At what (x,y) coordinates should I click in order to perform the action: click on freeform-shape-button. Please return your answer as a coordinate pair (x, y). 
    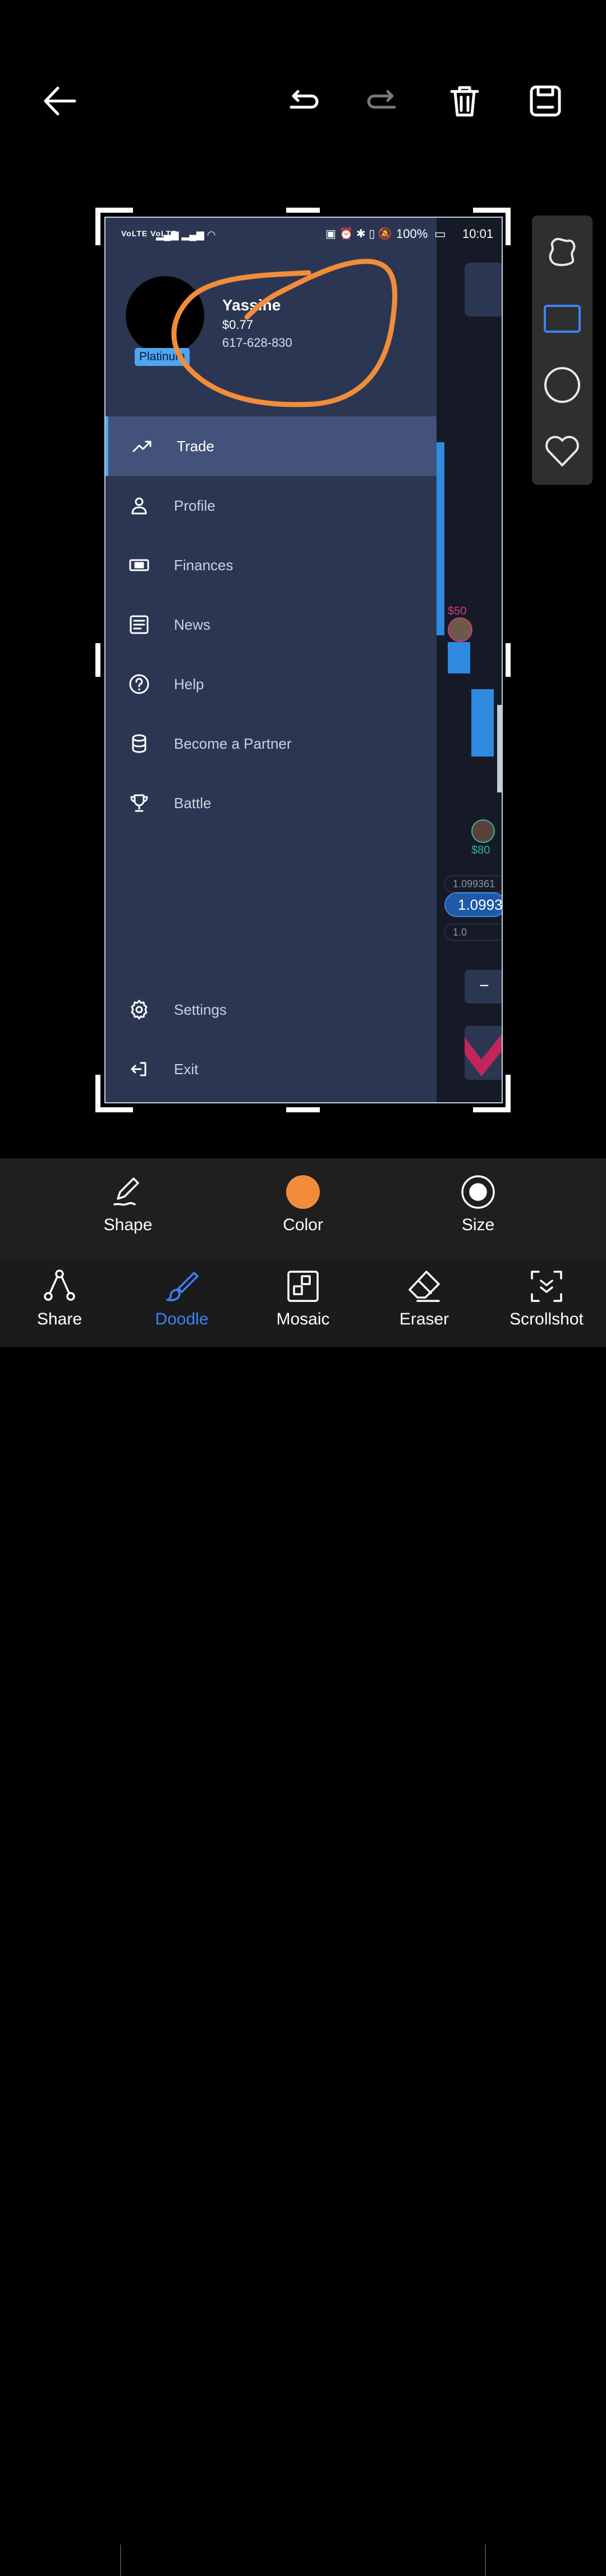
    Looking at the image, I should click on (562, 252).